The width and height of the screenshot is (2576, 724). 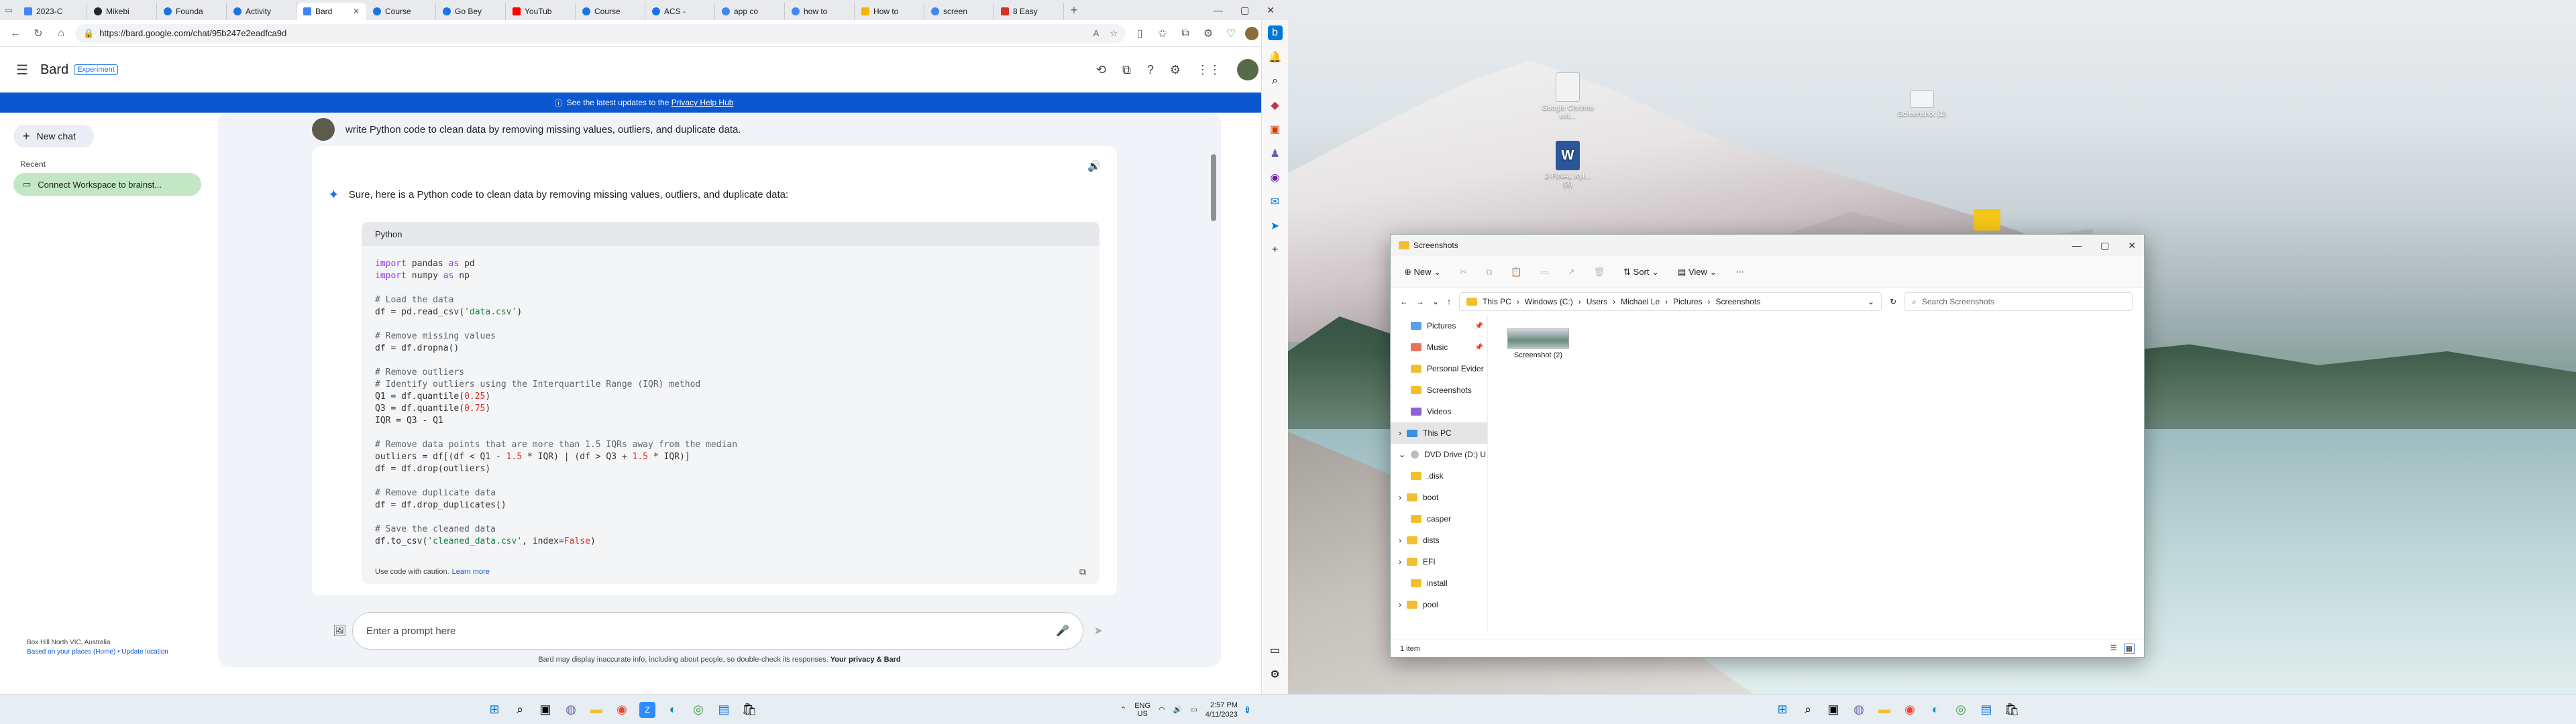 What do you see at coordinates (1687, 301) in the screenshot?
I see `crumb-pictures: Pictures` at bounding box center [1687, 301].